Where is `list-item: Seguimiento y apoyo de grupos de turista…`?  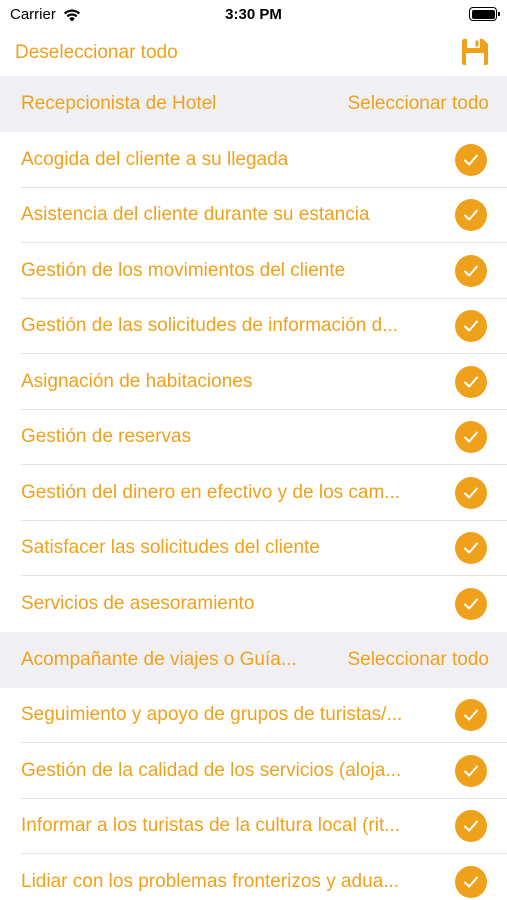 list-item: Seguimiento y apoyo de grupos de turista… is located at coordinates (253, 716).